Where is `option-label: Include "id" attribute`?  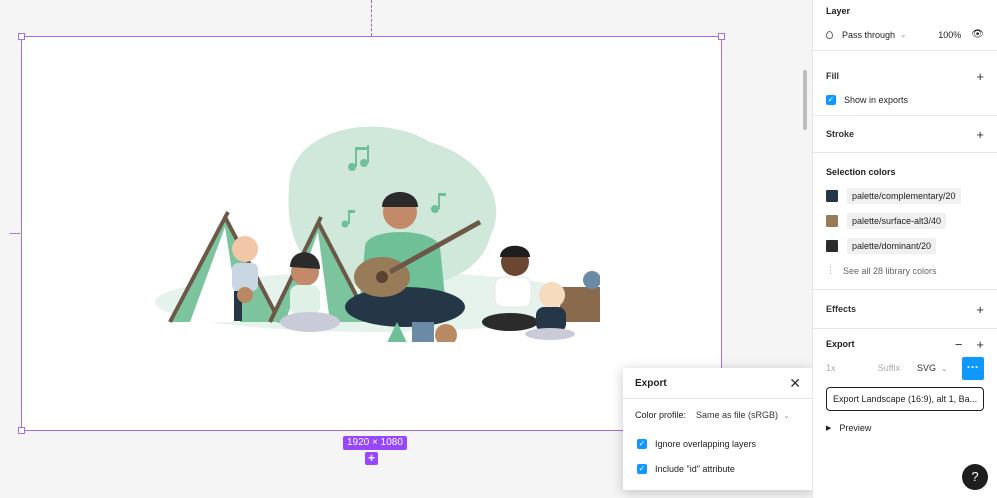 option-label: Include "id" attribute is located at coordinates (695, 468).